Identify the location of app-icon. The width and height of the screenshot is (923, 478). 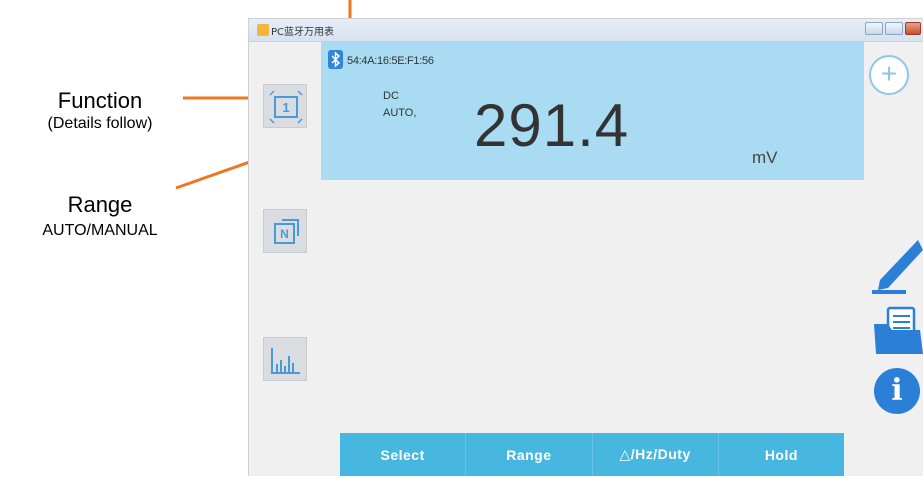
(263, 30).